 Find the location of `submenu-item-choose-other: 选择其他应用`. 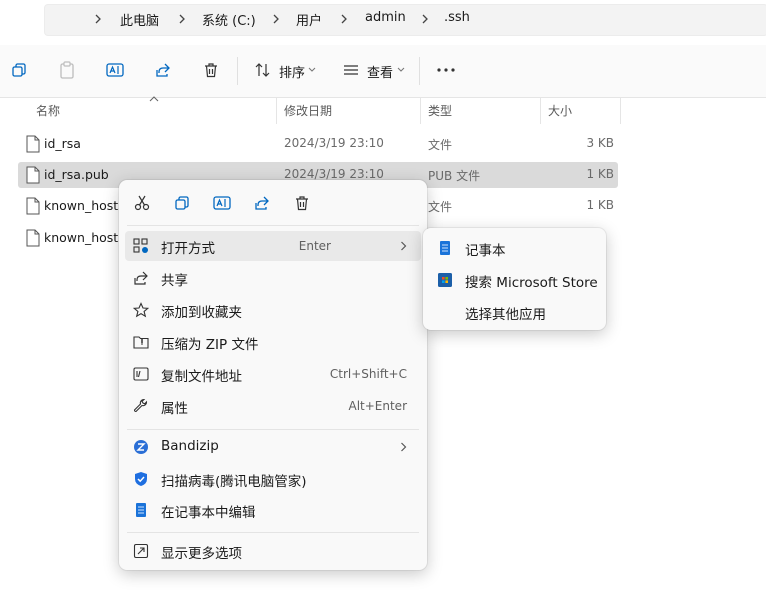

submenu-item-choose-other: 选择其他应用 is located at coordinates (514, 312).